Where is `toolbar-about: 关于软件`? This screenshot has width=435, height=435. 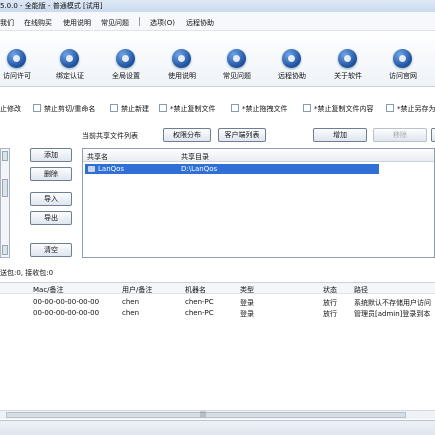 toolbar-about: 关于软件 is located at coordinates (348, 66).